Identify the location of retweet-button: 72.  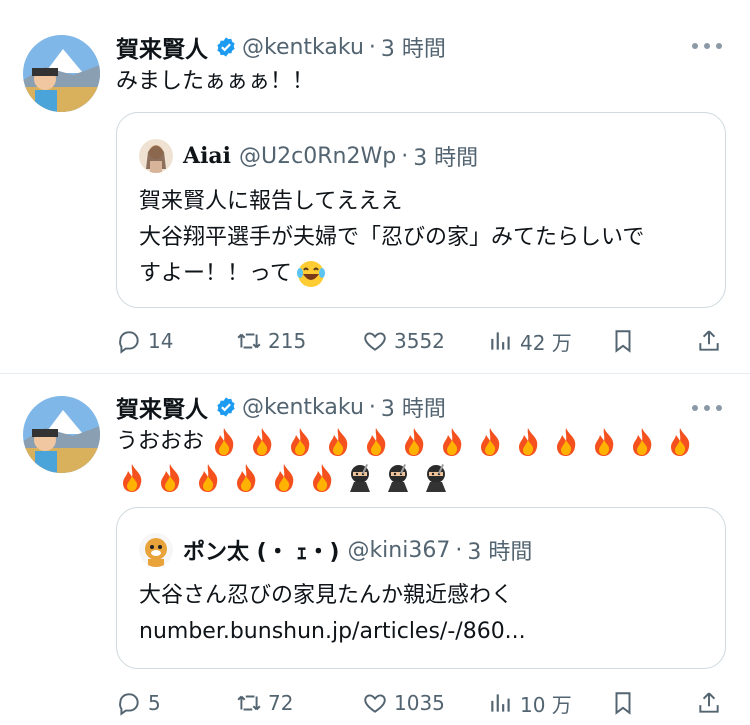
(264, 703).